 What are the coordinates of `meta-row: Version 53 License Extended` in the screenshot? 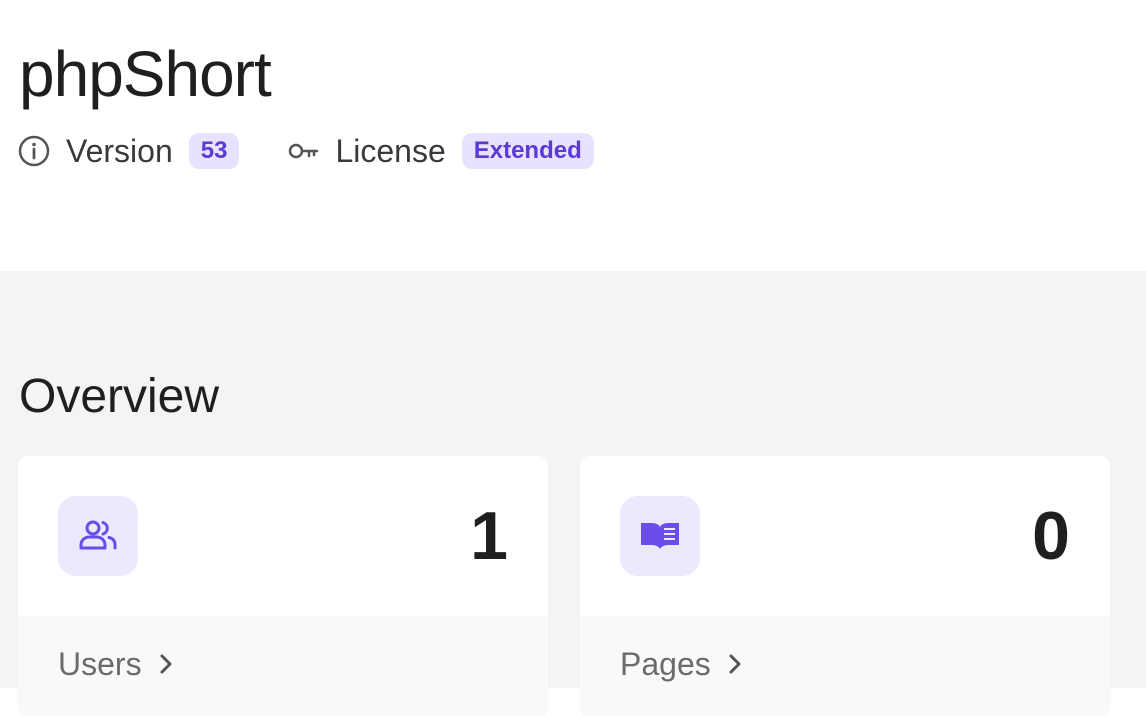 It's located at (306, 151).